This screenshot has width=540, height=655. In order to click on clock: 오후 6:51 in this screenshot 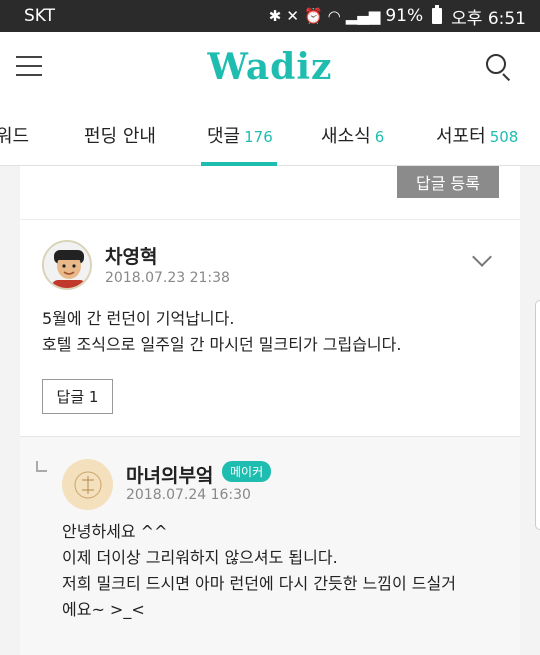, I will do `click(488, 18)`.